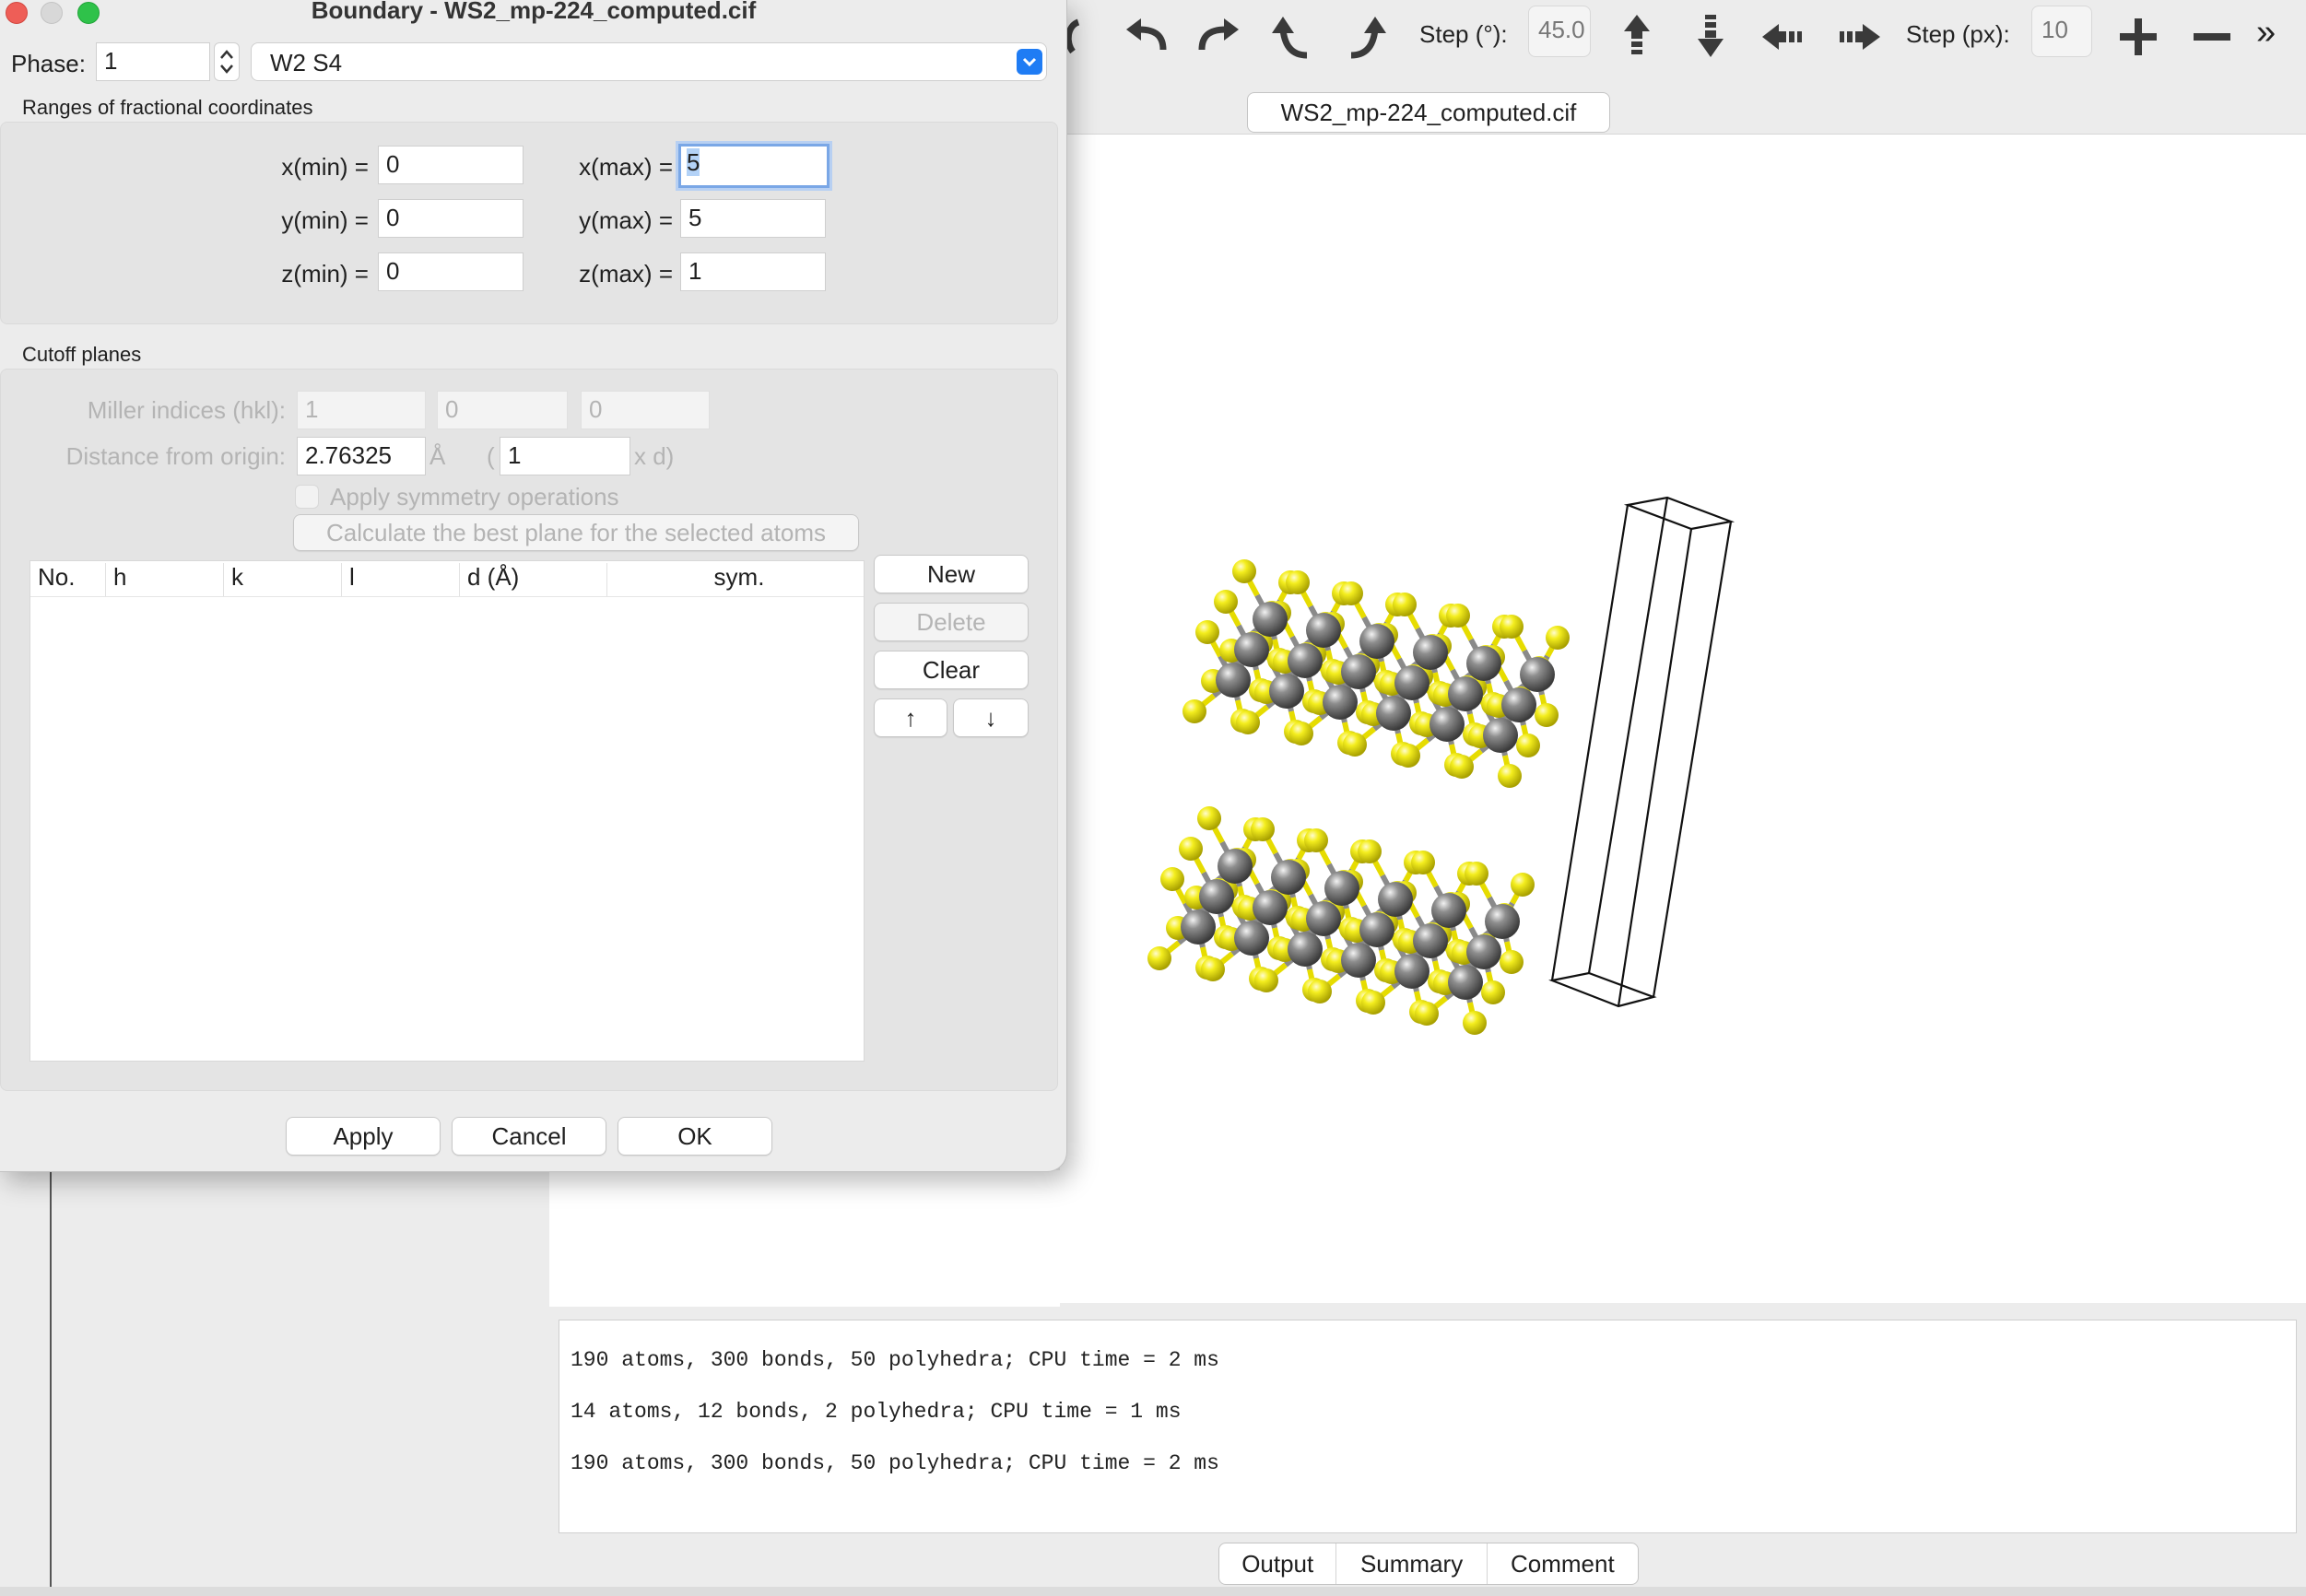  Describe the element at coordinates (68, 579) in the screenshot. I see `table-header-no: No.` at that location.